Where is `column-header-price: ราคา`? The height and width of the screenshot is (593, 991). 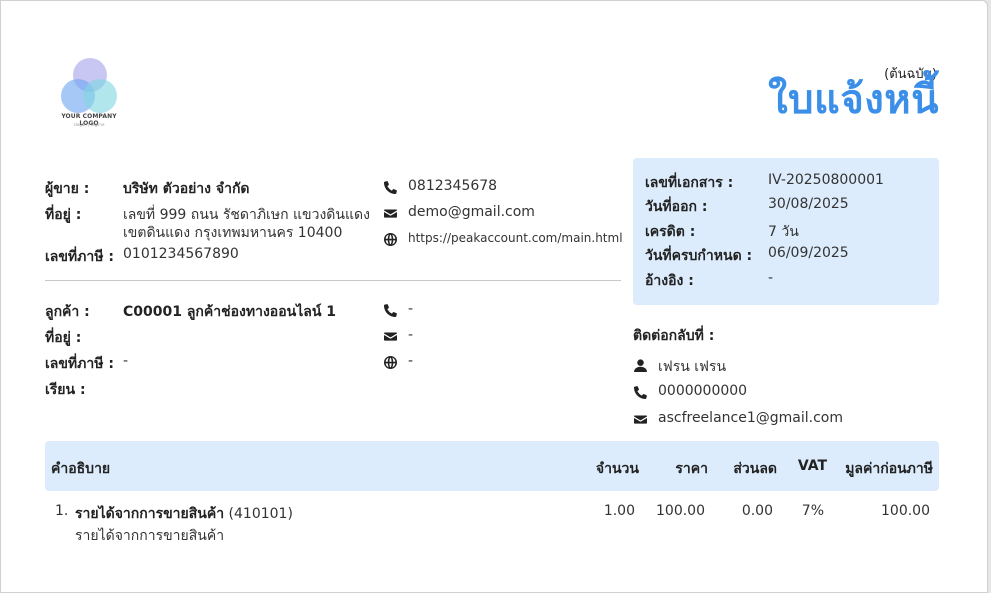 column-header-price: ราคา is located at coordinates (691, 469).